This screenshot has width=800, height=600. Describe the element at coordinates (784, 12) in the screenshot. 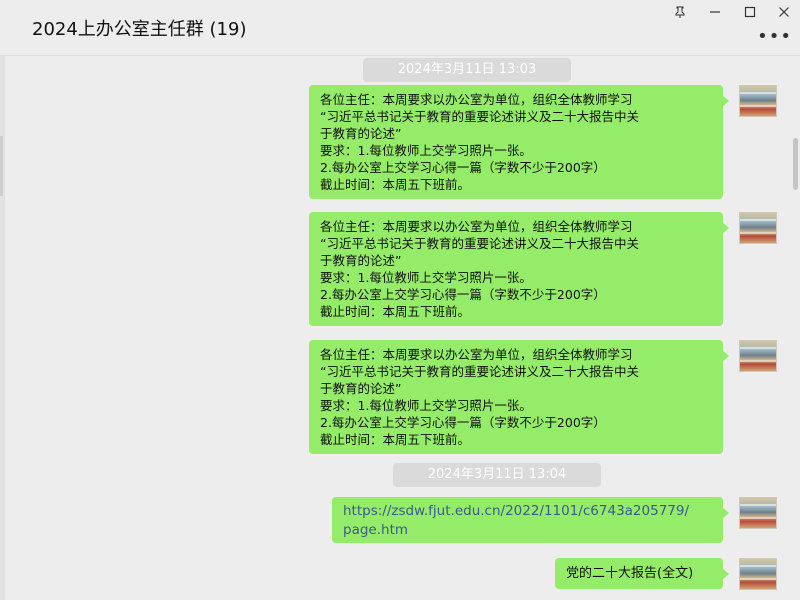

I see `close-icon` at that location.